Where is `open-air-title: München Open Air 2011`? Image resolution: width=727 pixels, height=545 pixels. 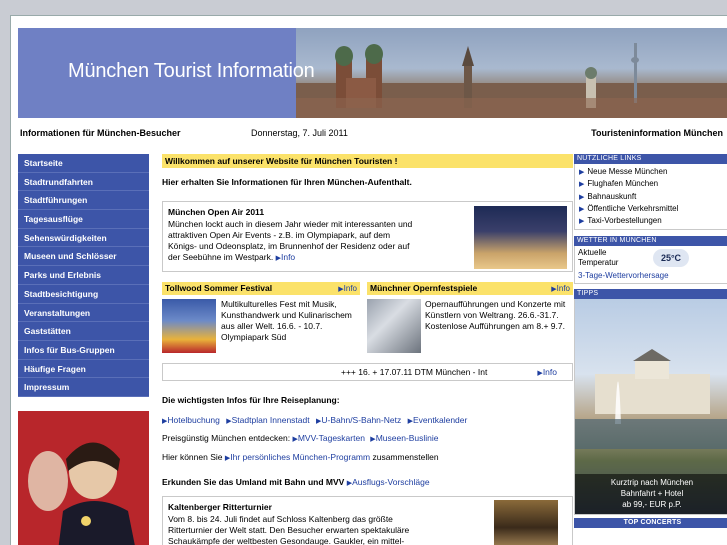 open-air-title: München Open Air 2011 is located at coordinates (216, 212).